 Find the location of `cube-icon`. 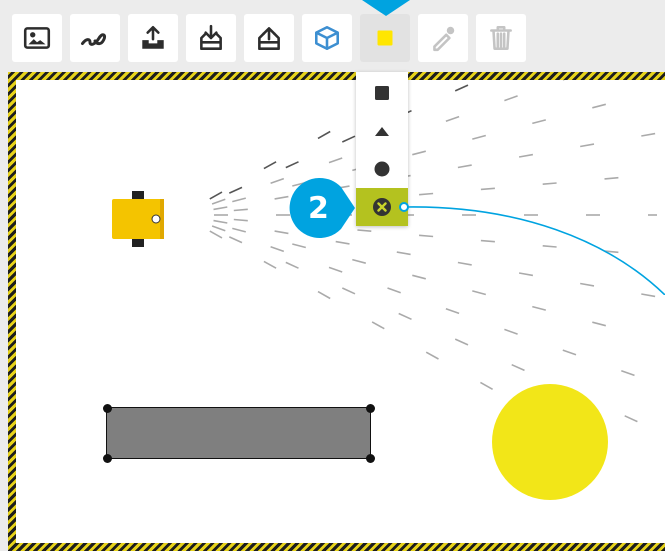

cube-icon is located at coordinates (327, 38).